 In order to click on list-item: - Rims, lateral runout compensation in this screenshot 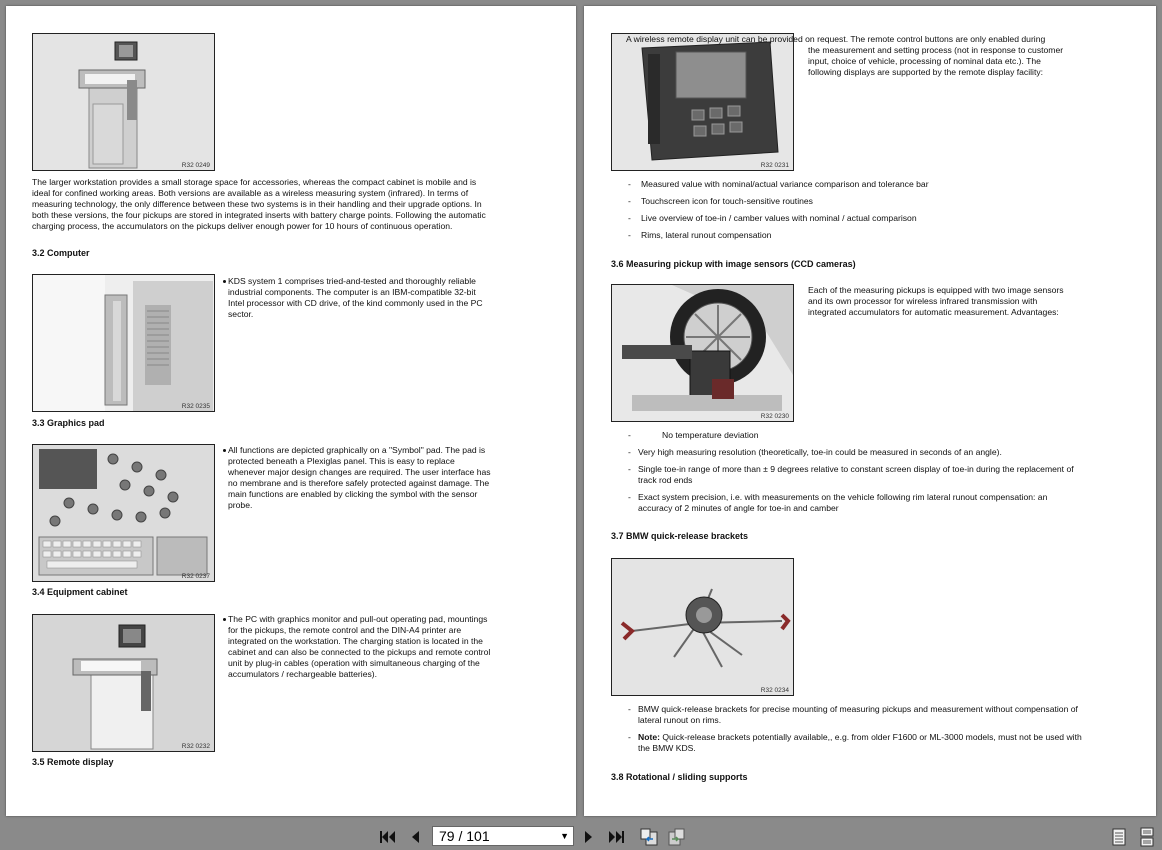, I will do `click(700, 235)`.